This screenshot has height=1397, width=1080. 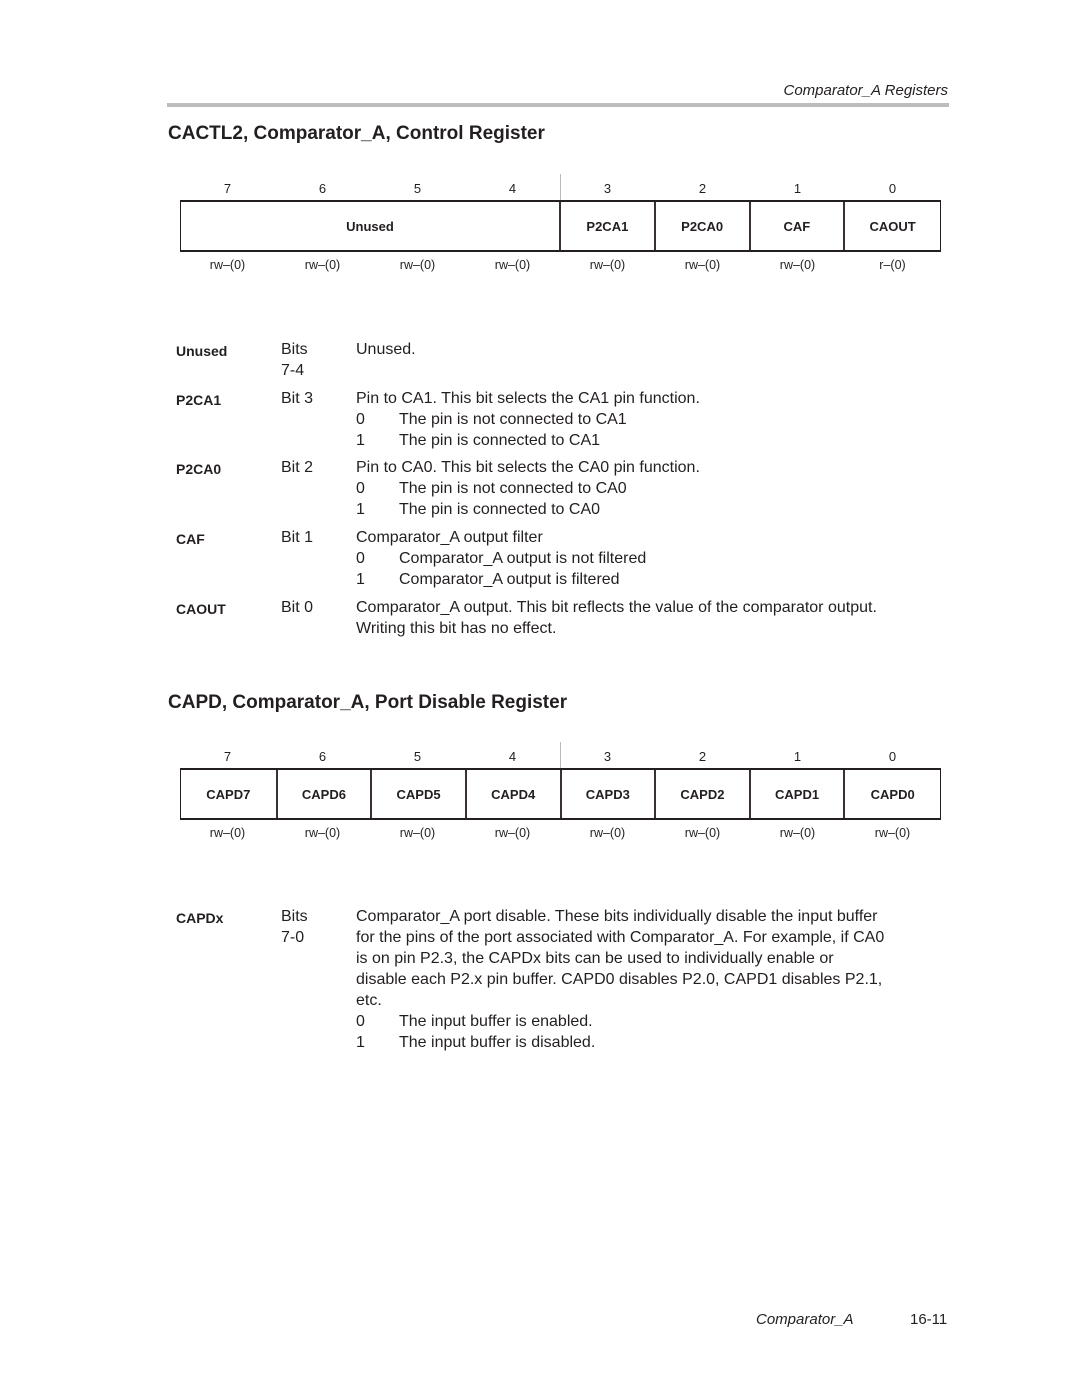 I want to click on option-text: The pin is connected to CA1, so click(x=500, y=440).